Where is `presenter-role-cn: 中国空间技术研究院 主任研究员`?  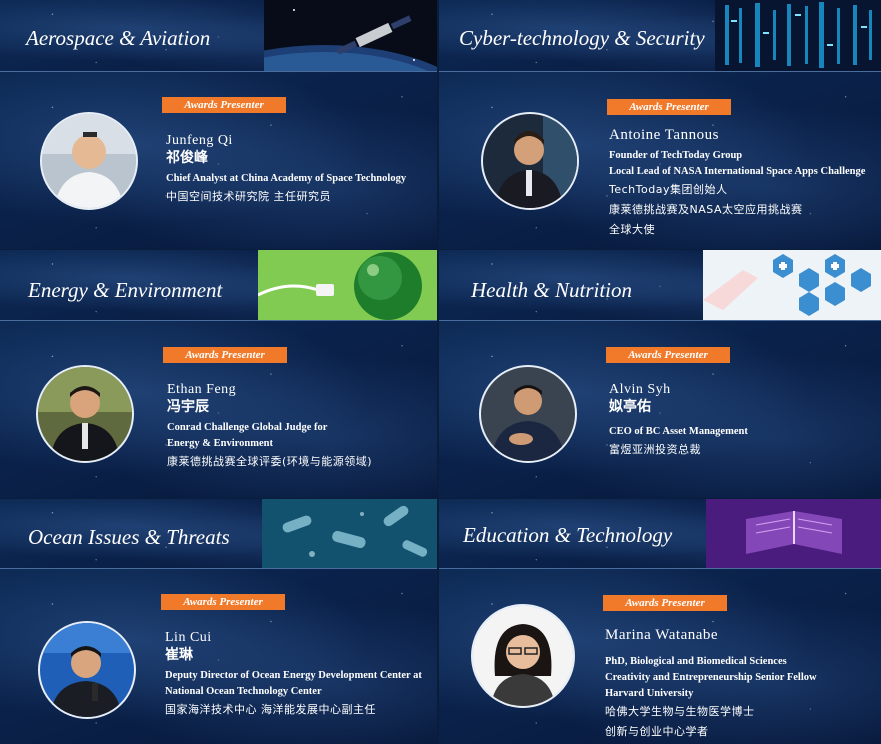
presenter-role-cn: 中国空间技术研究院 主任研究员 is located at coordinates (248, 196).